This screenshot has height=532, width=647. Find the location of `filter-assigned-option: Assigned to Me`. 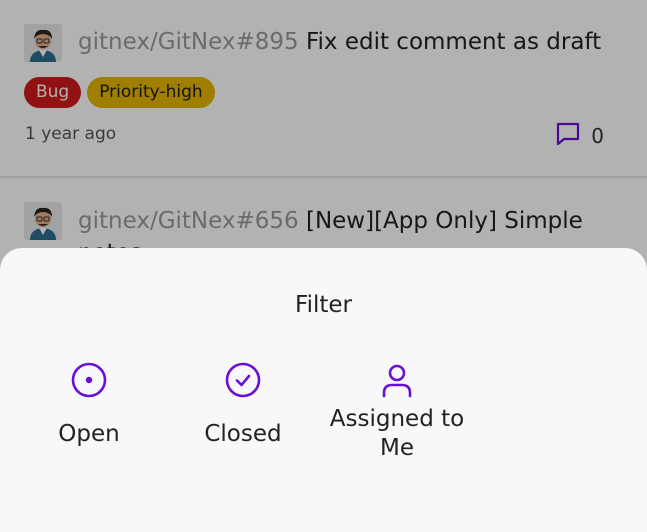

filter-assigned-option: Assigned to Me is located at coordinates (397, 411).